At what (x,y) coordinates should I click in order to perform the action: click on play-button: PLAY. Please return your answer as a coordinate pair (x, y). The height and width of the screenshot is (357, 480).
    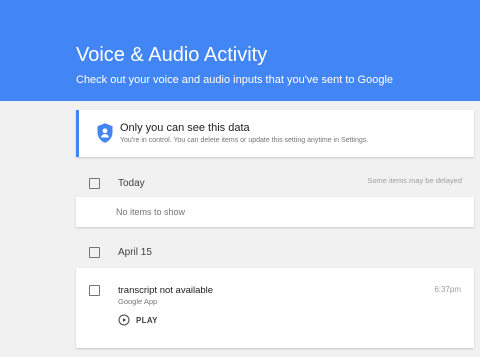
    Looking at the image, I should click on (138, 320).